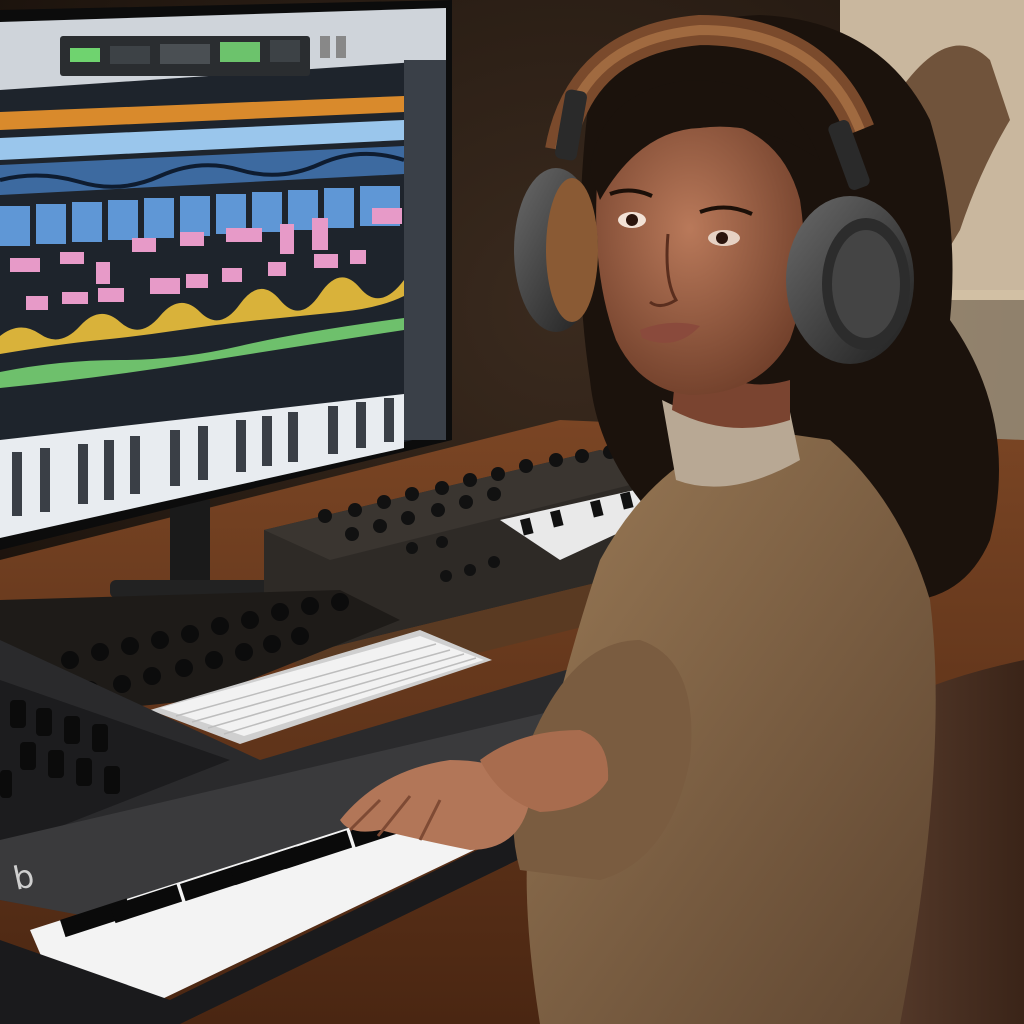 The height and width of the screenshot is (1024, 1024). Describe the element at coordinates (425, 250) in the screenshot. I see `track-list-panel` at that location.